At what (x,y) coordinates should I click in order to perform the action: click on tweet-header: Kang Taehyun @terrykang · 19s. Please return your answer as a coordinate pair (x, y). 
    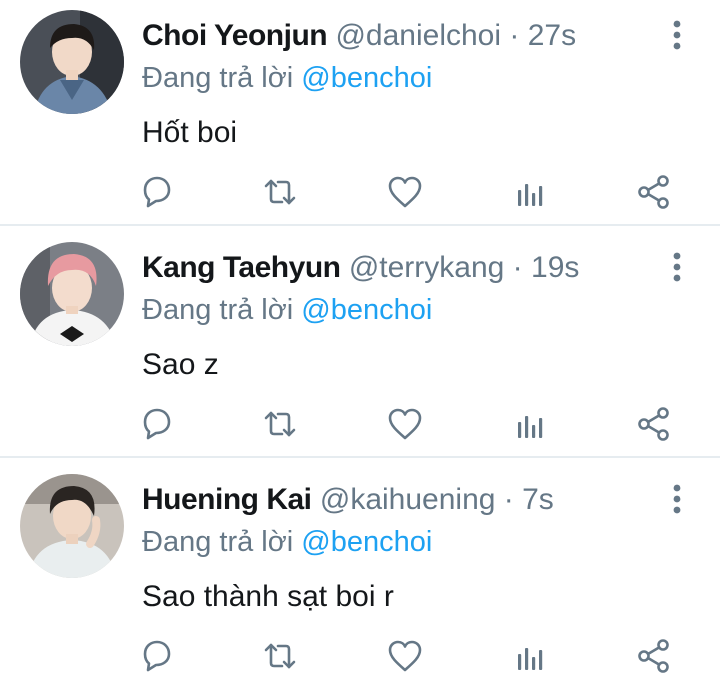
    Looking at the image, I should click on (360, 268).